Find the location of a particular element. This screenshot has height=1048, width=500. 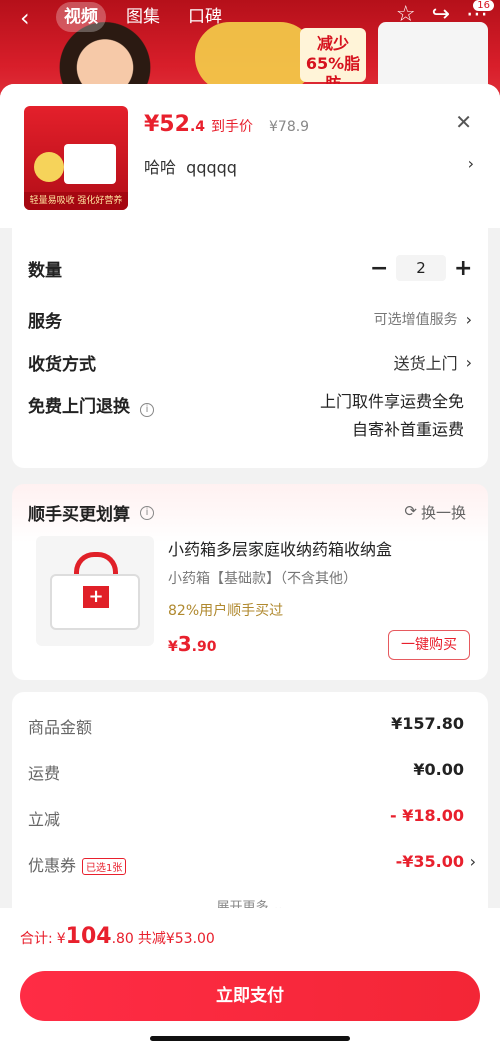

tab-reviews: 口碑 is located at coordinates (205, 17).